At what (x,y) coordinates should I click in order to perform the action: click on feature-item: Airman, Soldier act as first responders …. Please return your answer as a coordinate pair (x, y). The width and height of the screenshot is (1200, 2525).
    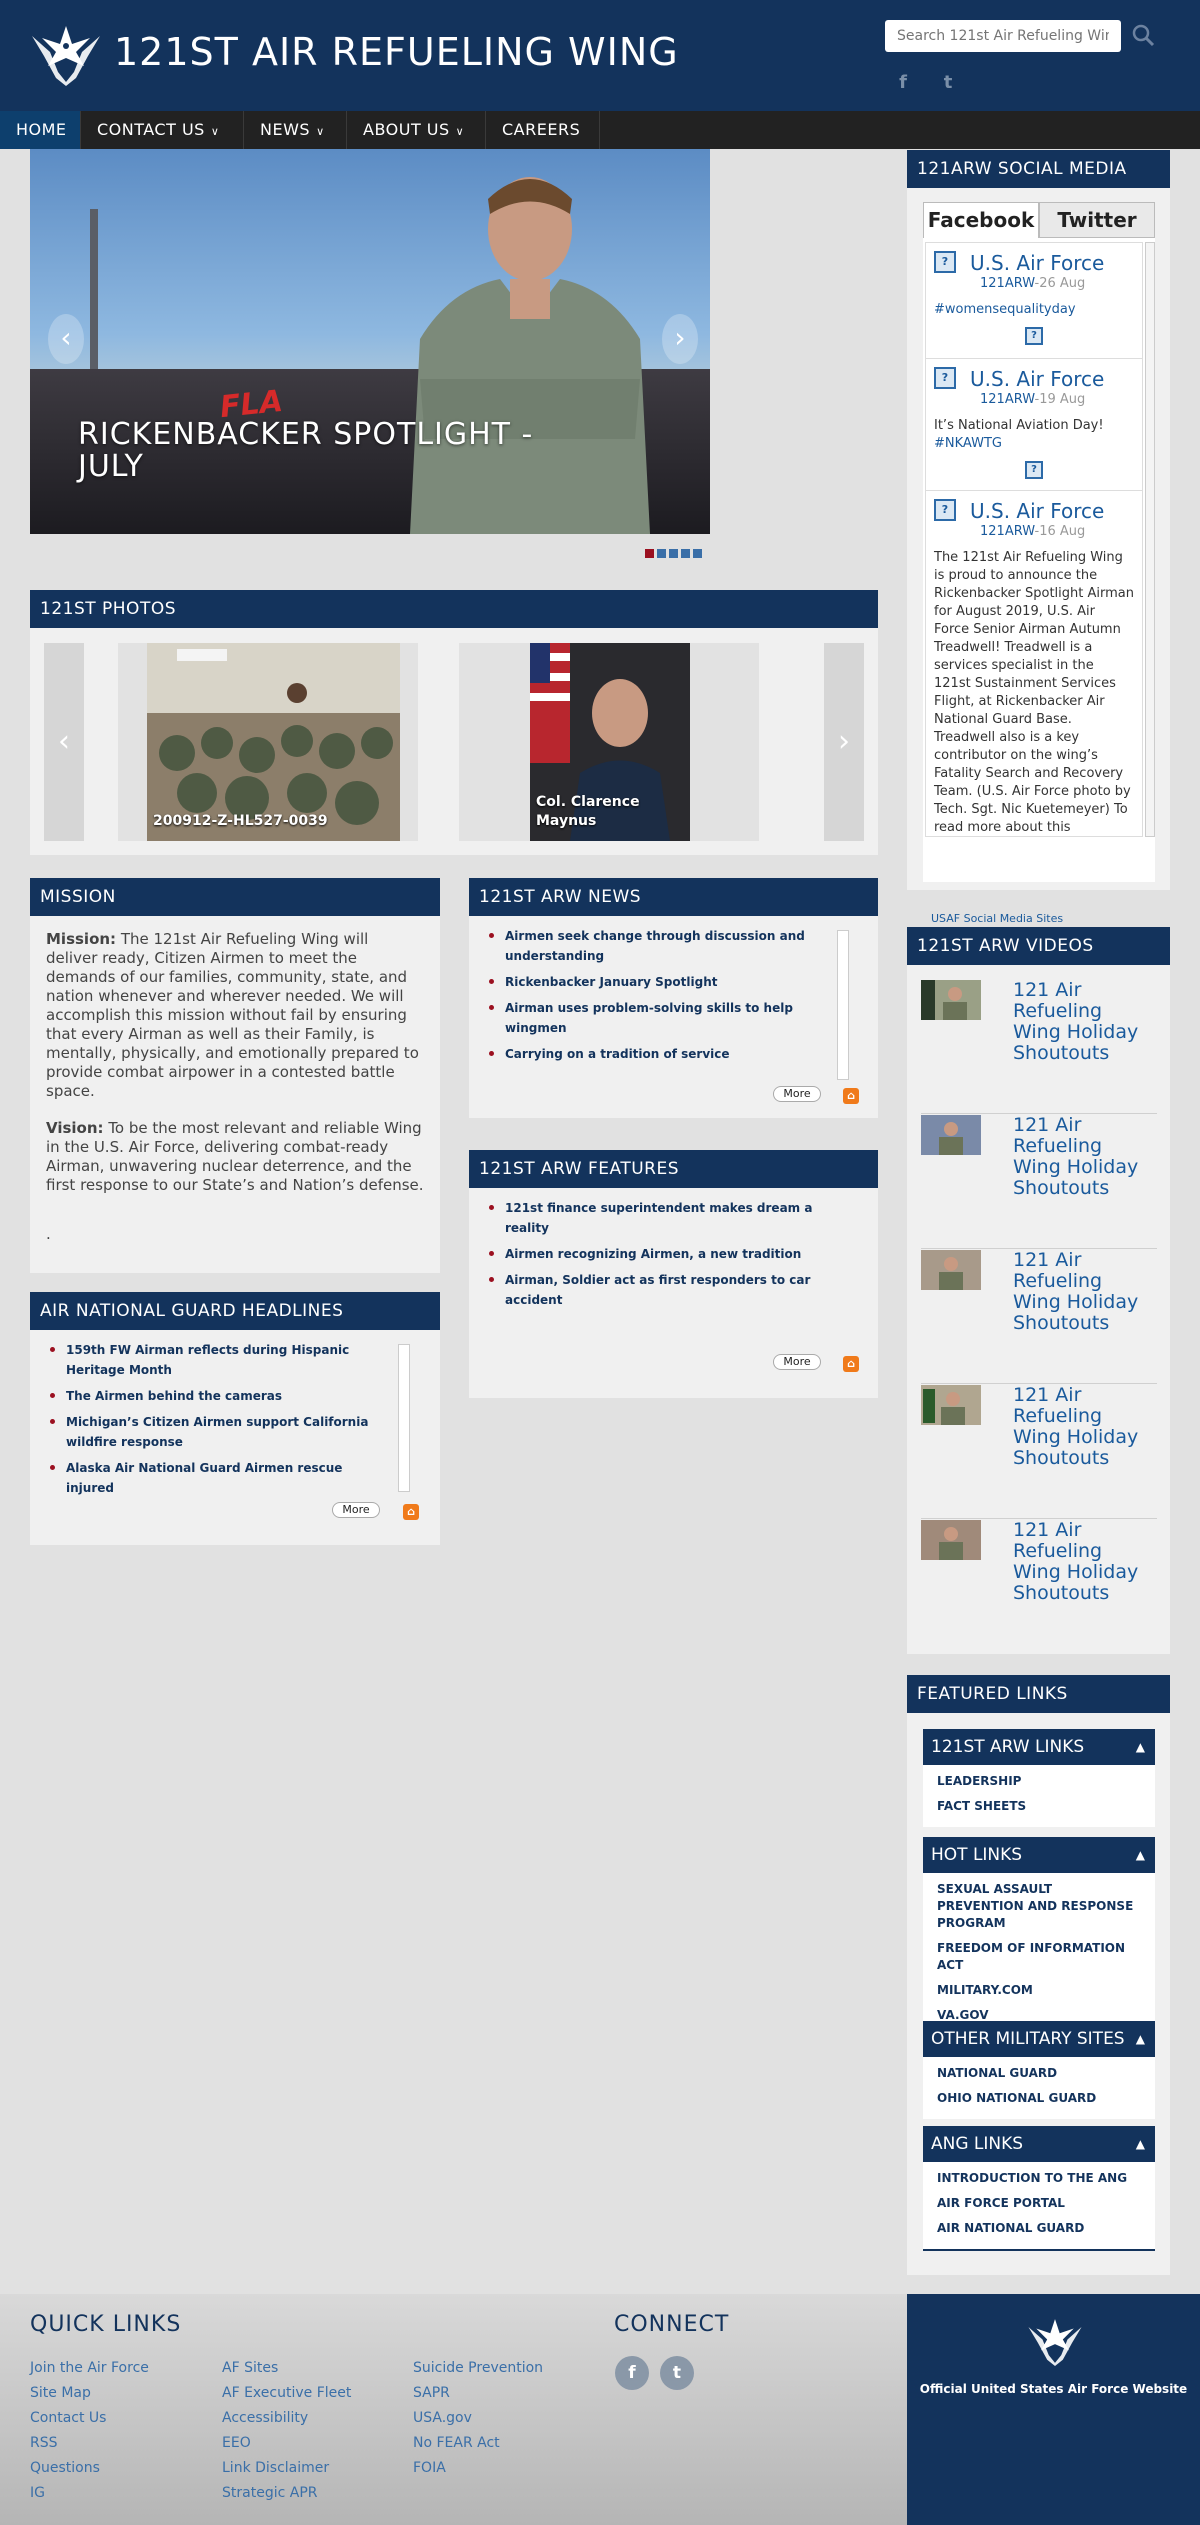
    Looking at the image, I should click on (669, 1290).